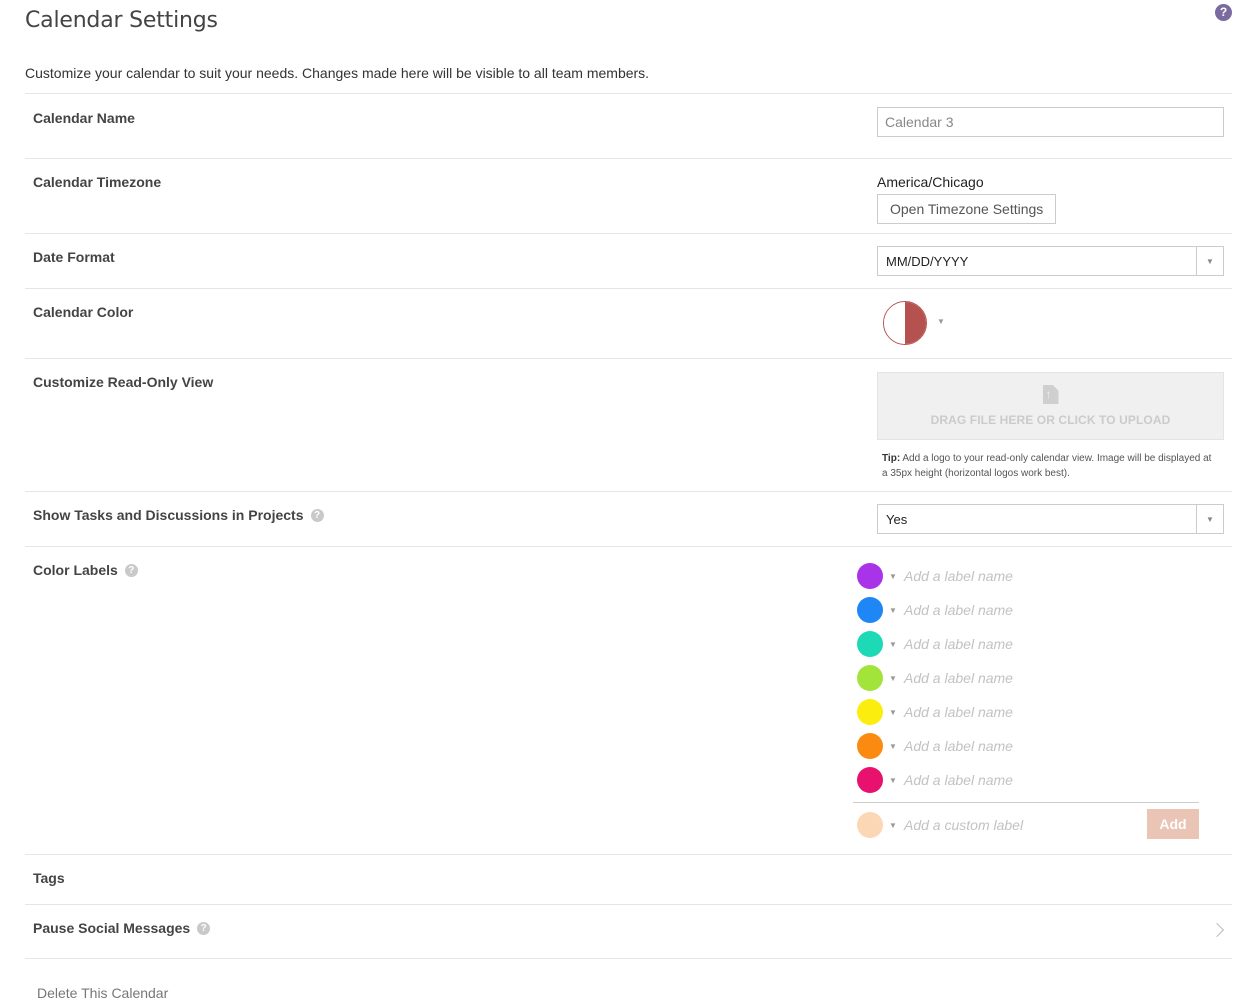  Describe the element at coordinates (49, 878) in the screenshot. I see `tags-label: Tags` at that location.